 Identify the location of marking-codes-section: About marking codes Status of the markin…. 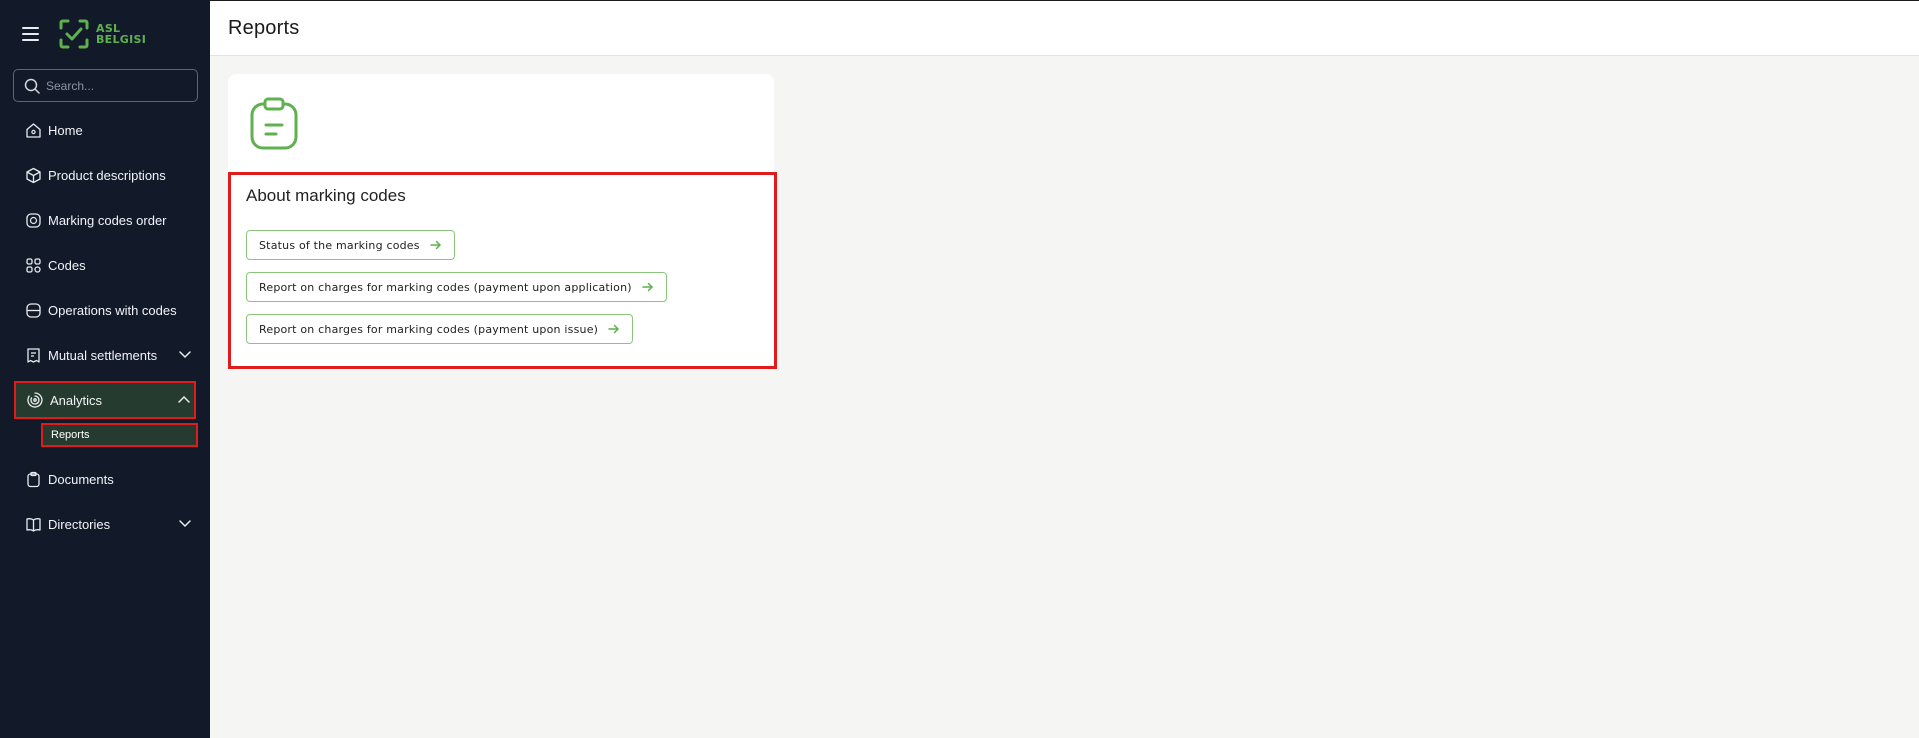
(502, 270).